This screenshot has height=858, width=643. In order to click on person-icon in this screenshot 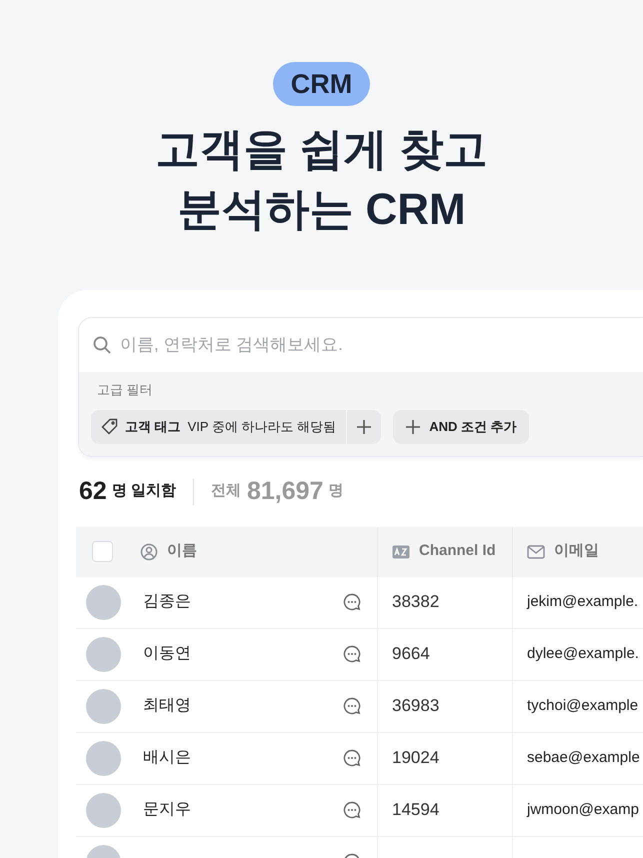, I will do `click(149, 551)`.